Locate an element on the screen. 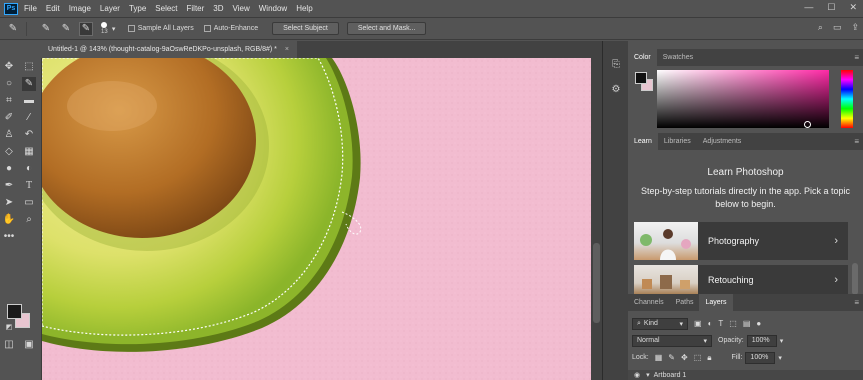  color-picker-cursor is located at coordinates (807, 124).